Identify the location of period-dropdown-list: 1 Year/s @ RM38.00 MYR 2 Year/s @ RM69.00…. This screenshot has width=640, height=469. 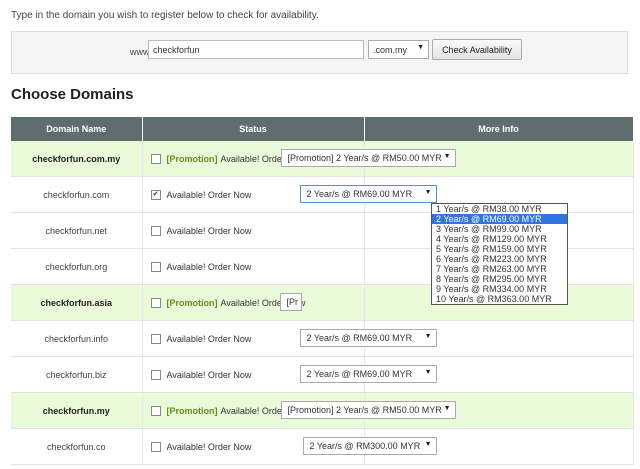
(499, 254).